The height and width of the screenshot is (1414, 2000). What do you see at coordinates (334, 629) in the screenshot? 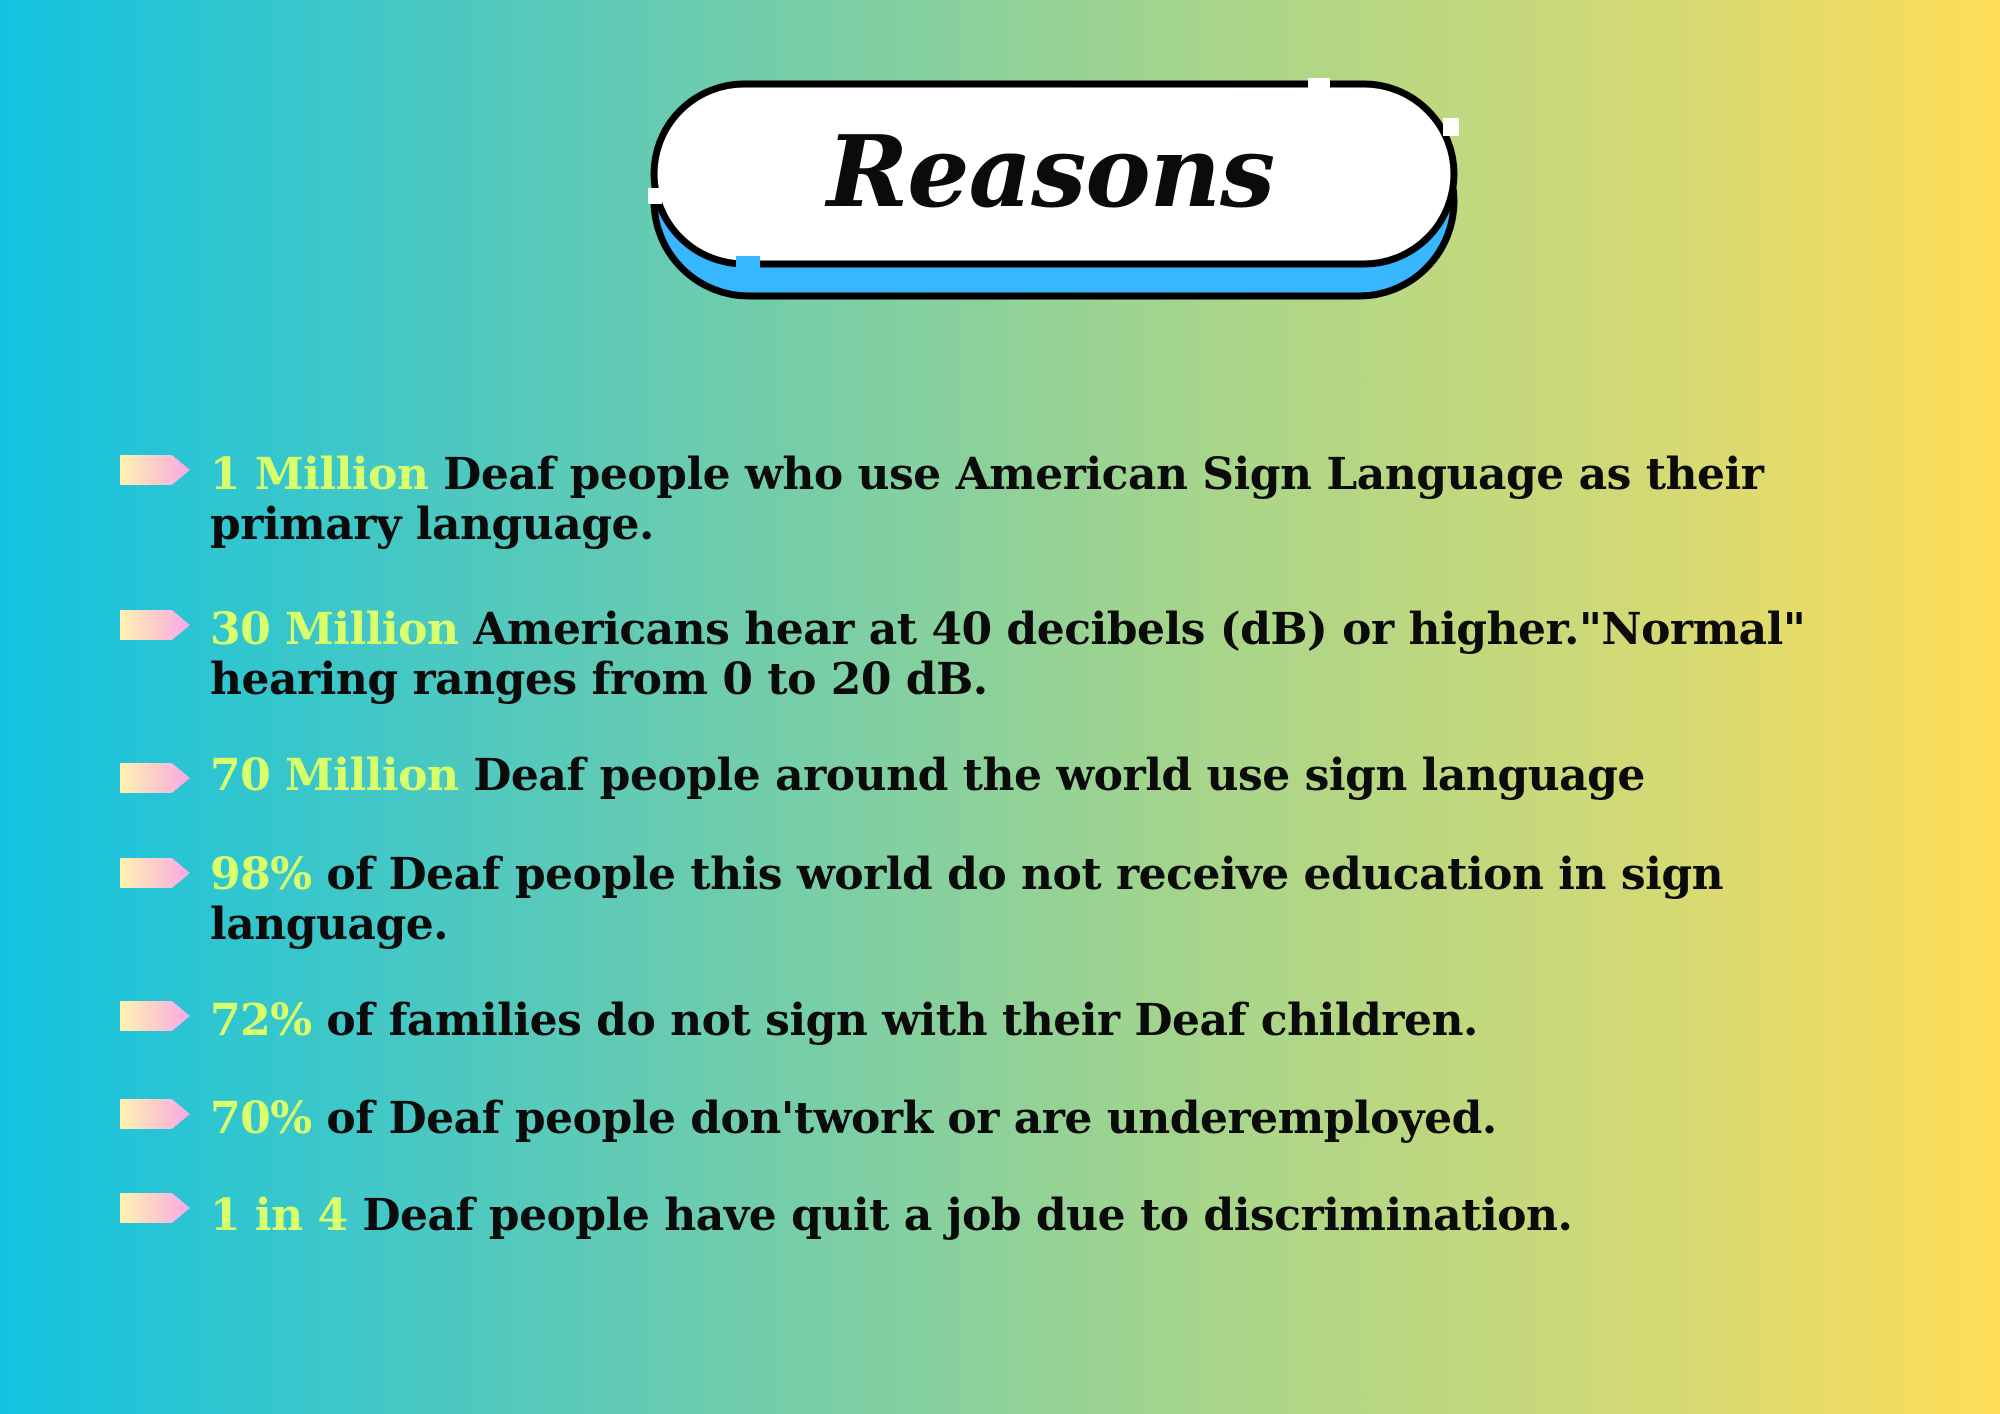
I see `reason-highlight: 30 Million` at bounding box center [334, 629].